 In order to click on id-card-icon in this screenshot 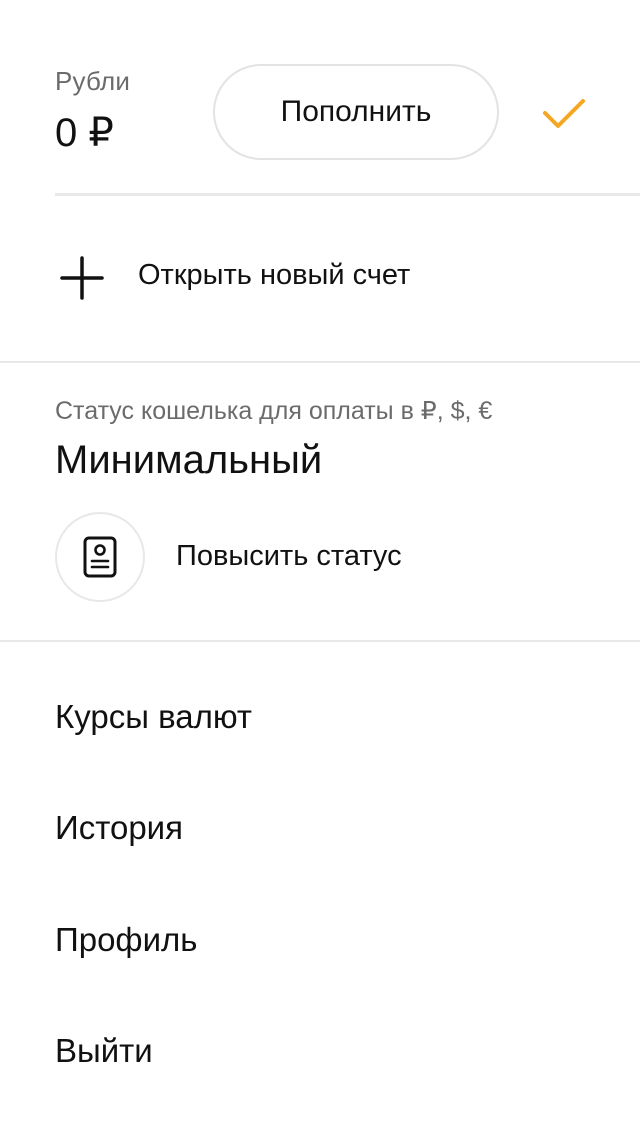, I will do `click(100, 557)`.